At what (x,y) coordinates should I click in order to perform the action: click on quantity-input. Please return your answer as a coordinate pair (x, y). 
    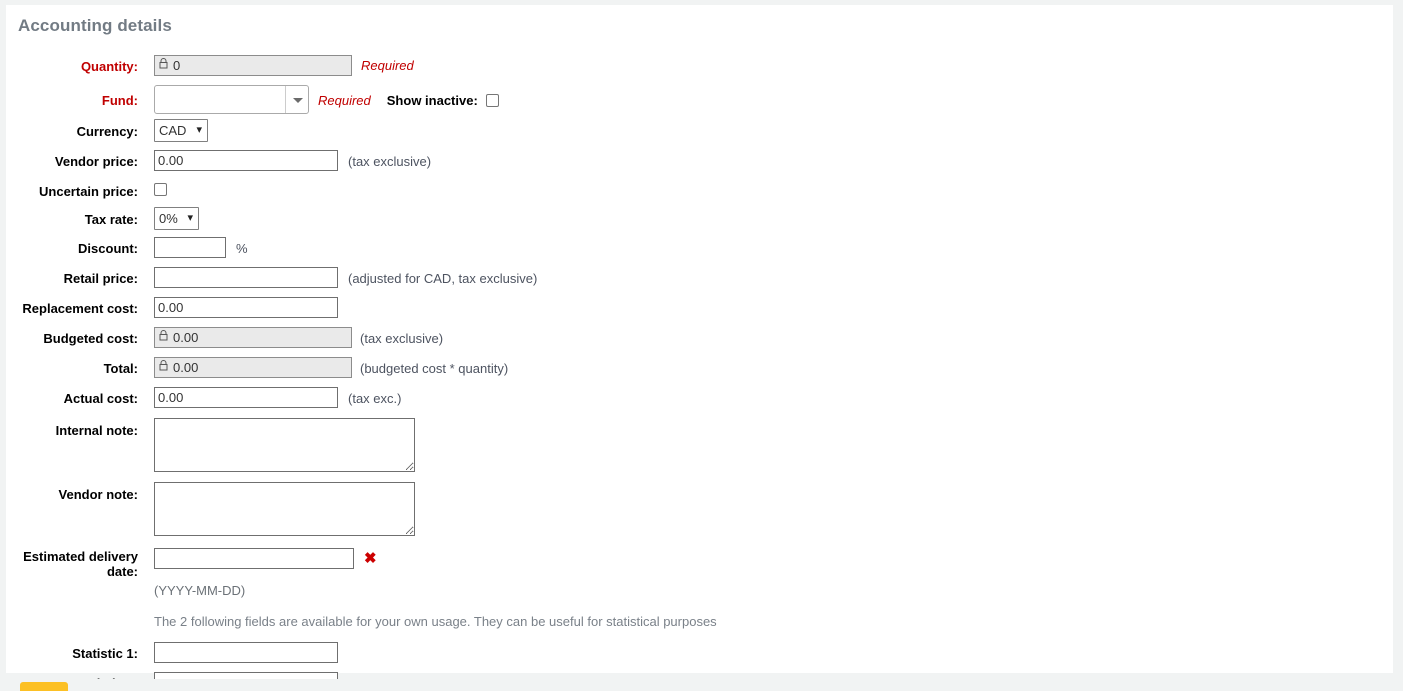
    Looking at the image, I should click on (253, 65).